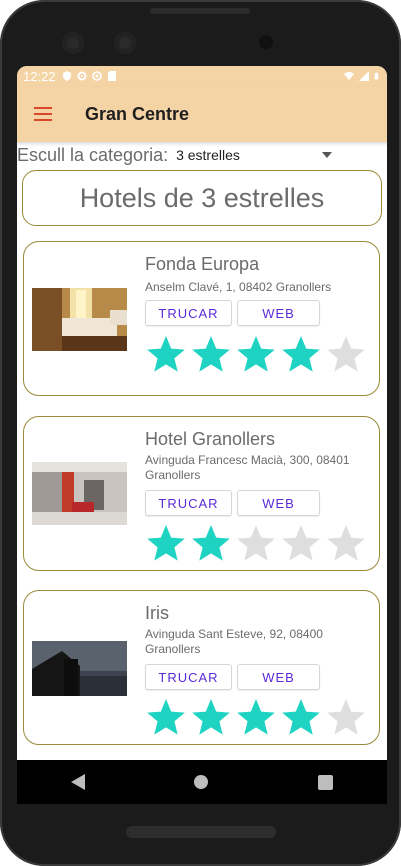 Image resolution: width=401 pixels, height=866 pixels. Describe the element at coordinates (376, 76) in the screenshot. I see `battery-icon` at that location.